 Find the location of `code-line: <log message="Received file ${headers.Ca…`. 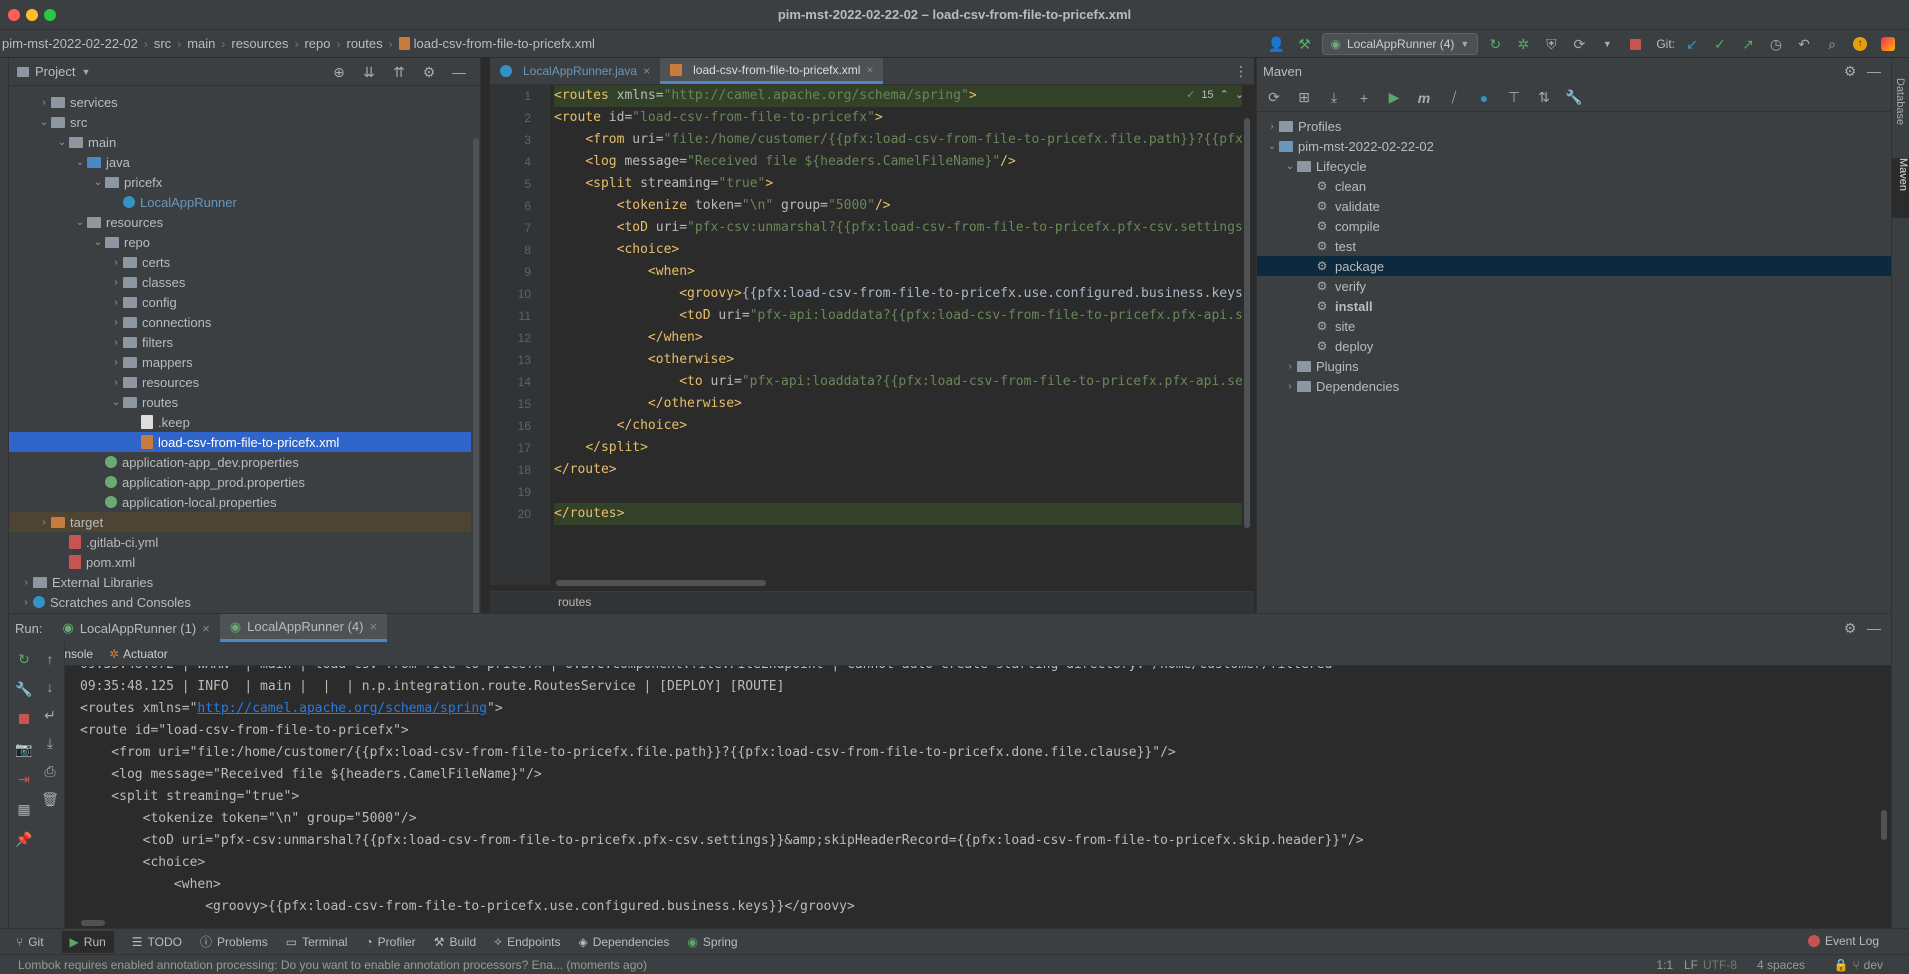

code-line: <log message="Received file ${headers.Ca… is located at coordinates (898, 162).